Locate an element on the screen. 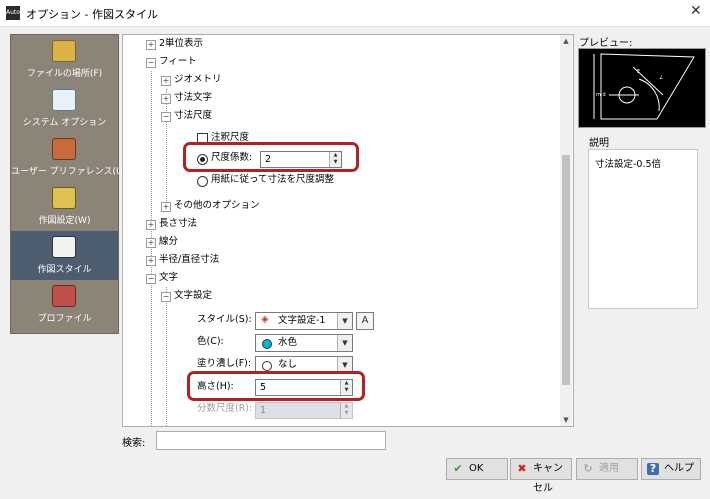 This screenshot has width=710, height=499. style-value: 文字設定-1 is located at coordinates (302, 320).